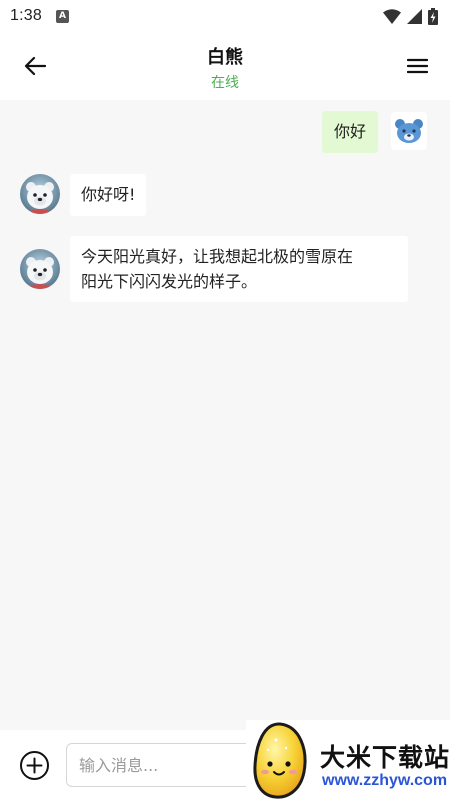  Describe the element at coordinates (225, 83) in the screenshot. I see `online-status: 在线` at that location.